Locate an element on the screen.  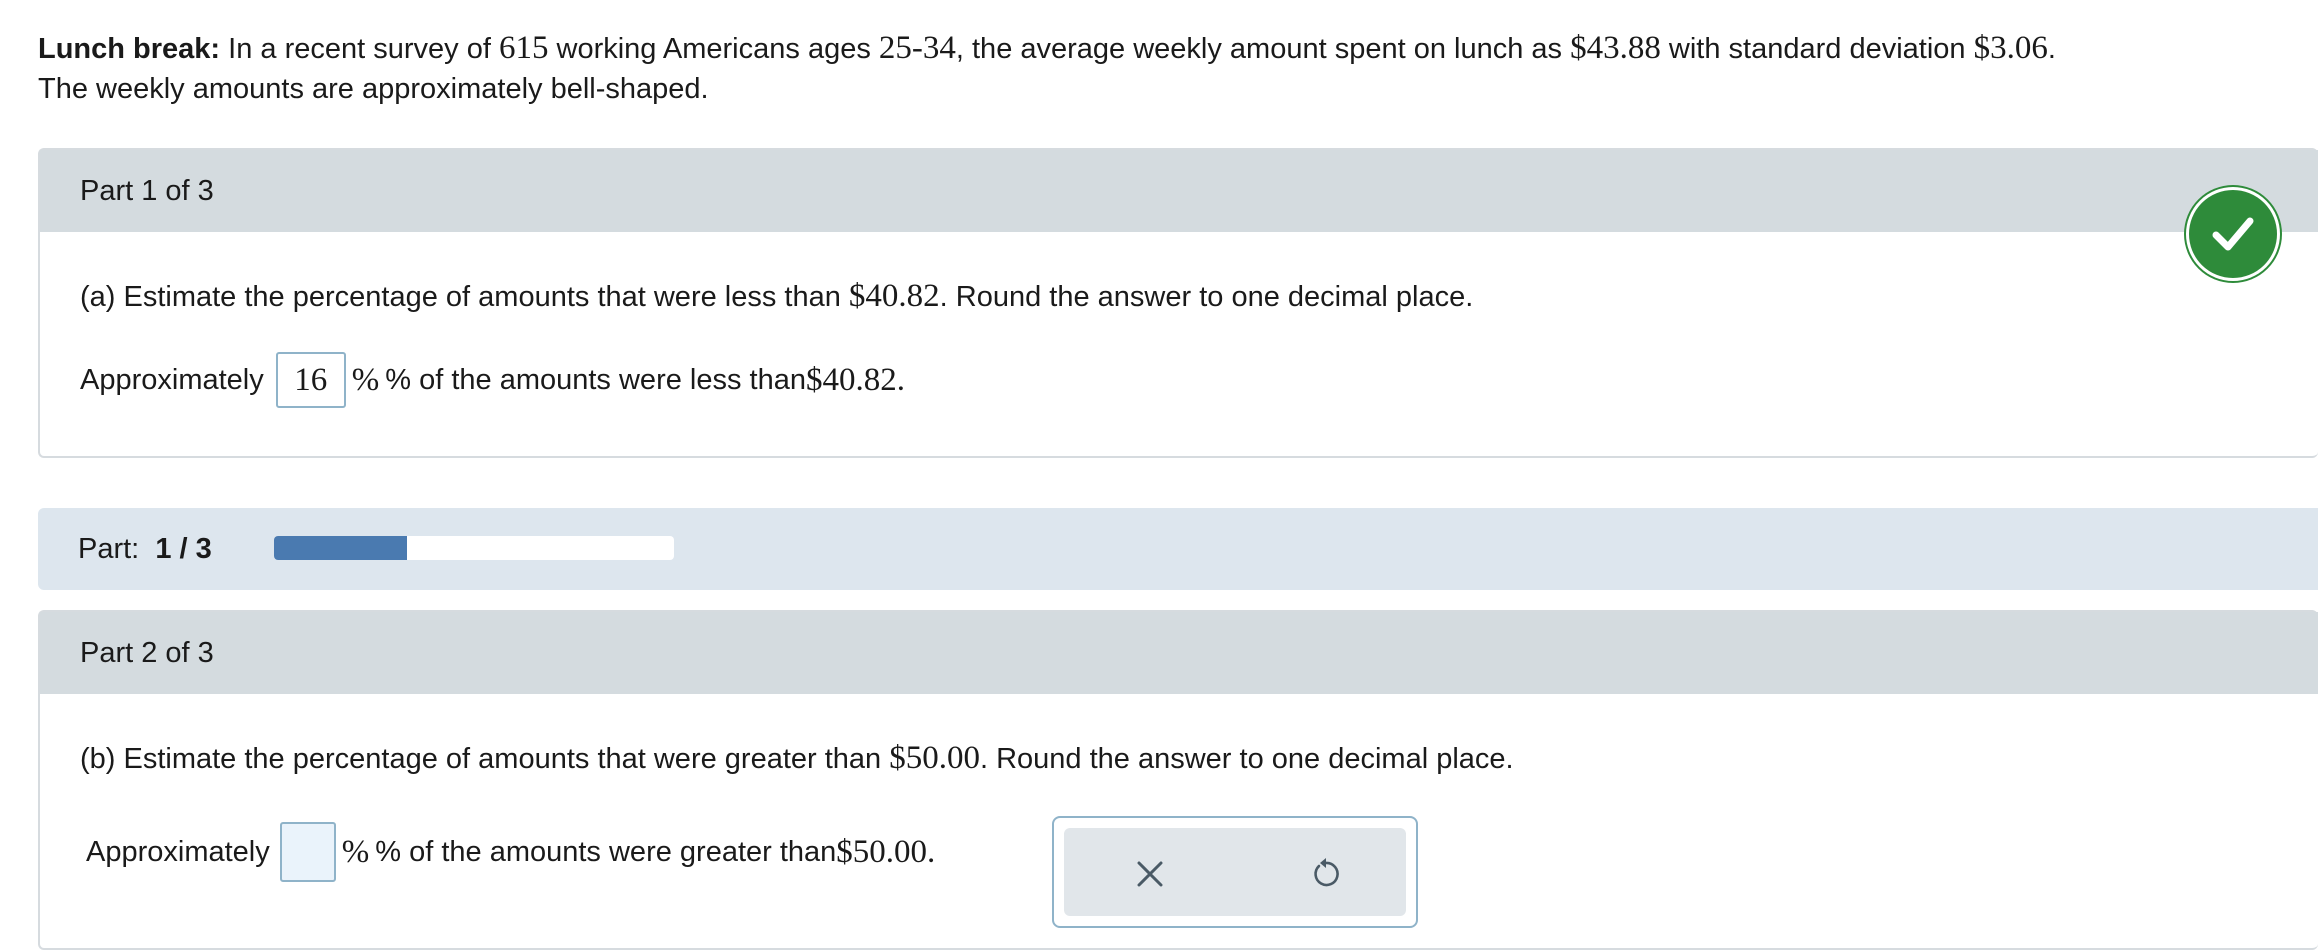
part-progress: Part: 1 / 3 is located at coordinates (1178, 549).